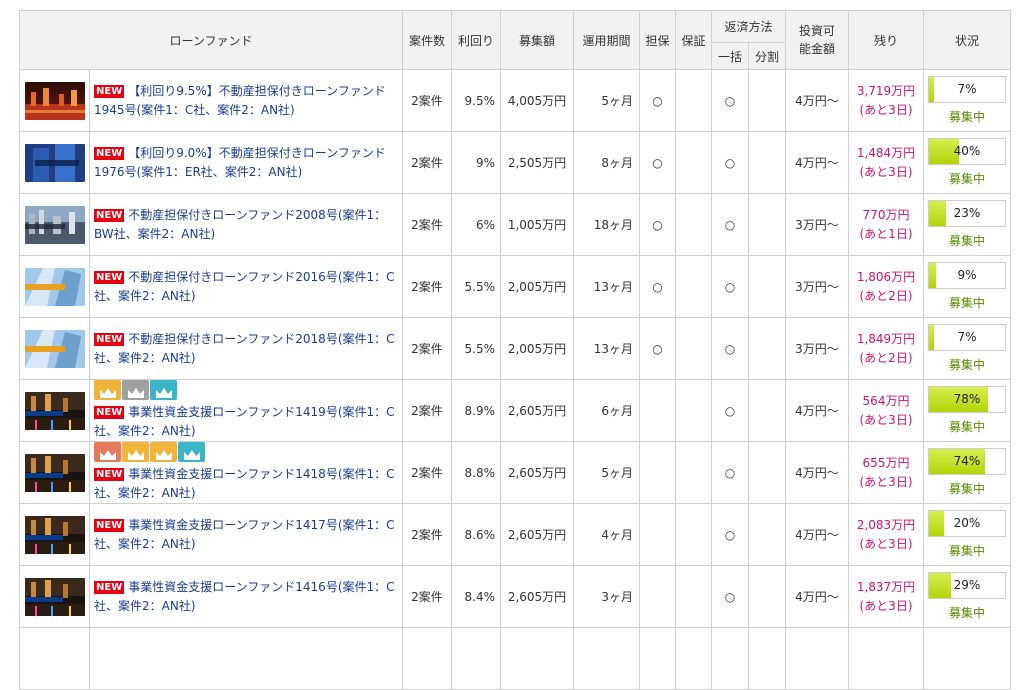 Image resolution: width=1024 pixels, height=690 pixels. Describe the element at coordinates (537, 100) in the screenshot. I see `amount-value: 4,005万円` at that location.